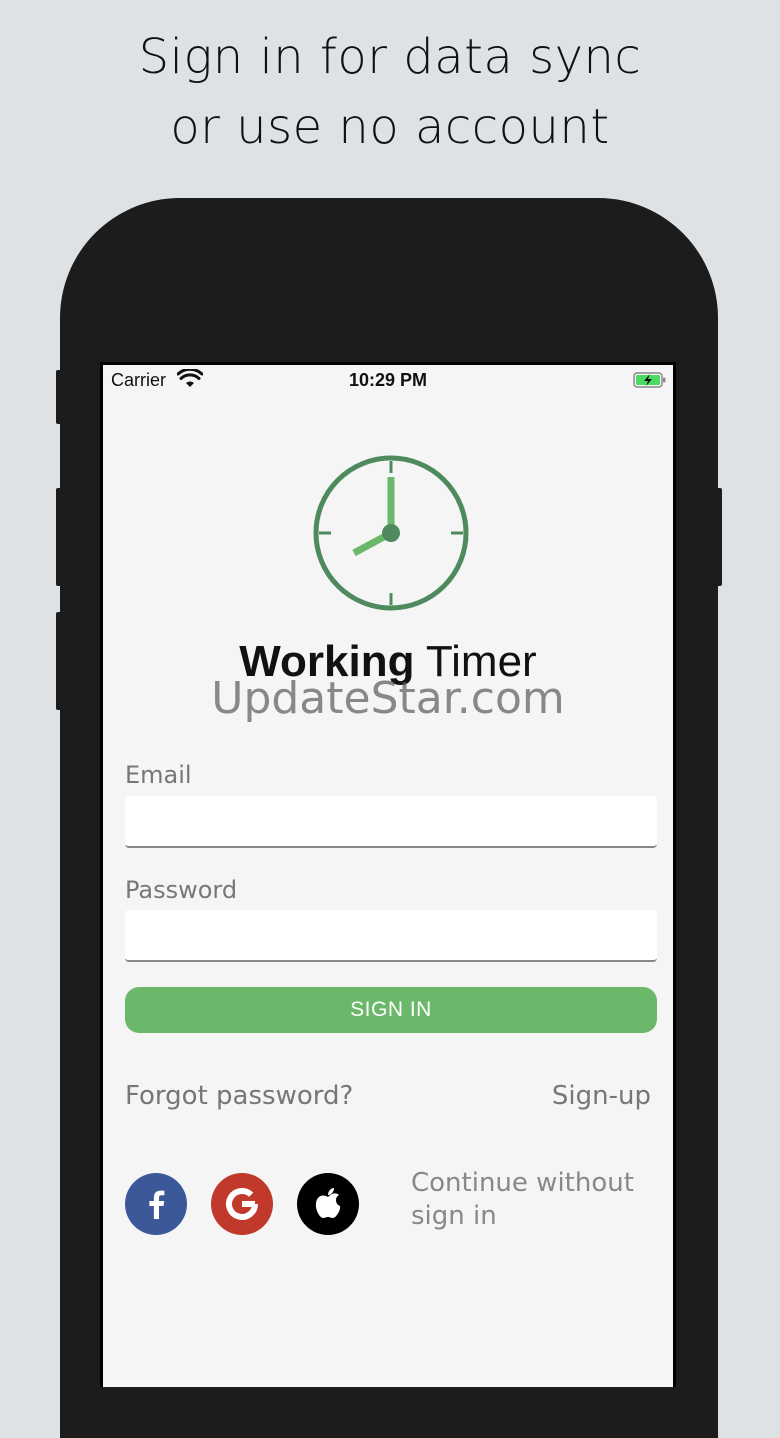 The height and width of the screenshot is (1438, 780). Describe the element at coordinates (391, 533) in the screenshot. I see `clock-logo-icon` at that location.